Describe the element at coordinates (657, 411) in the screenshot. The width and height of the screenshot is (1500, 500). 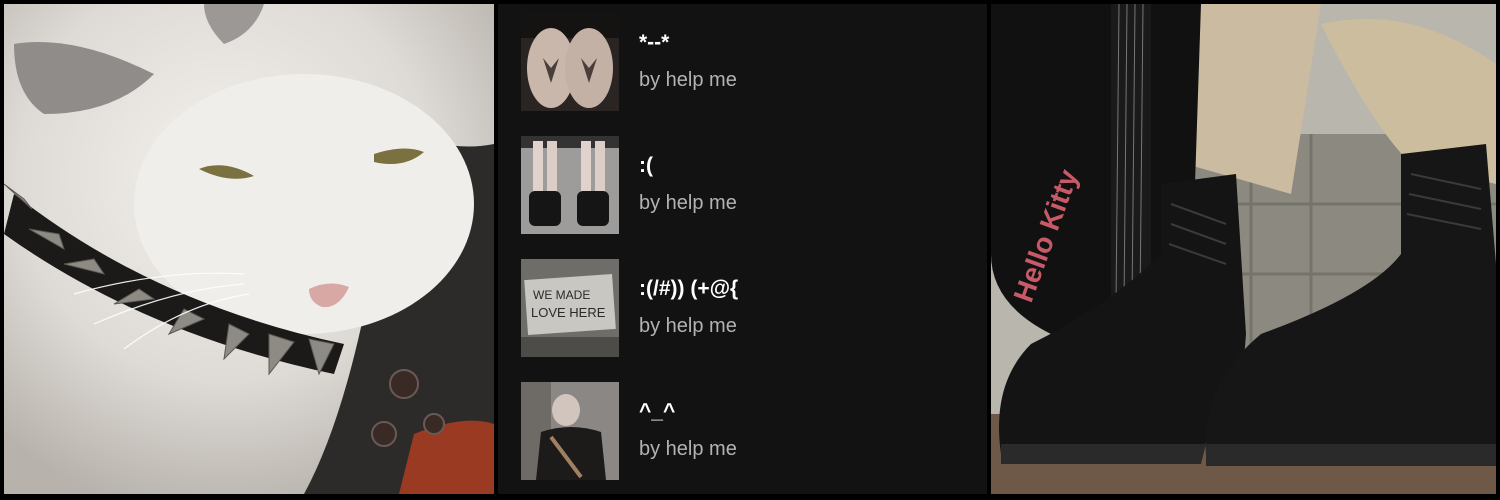
I see `playlist-title: ^_^` at that location.